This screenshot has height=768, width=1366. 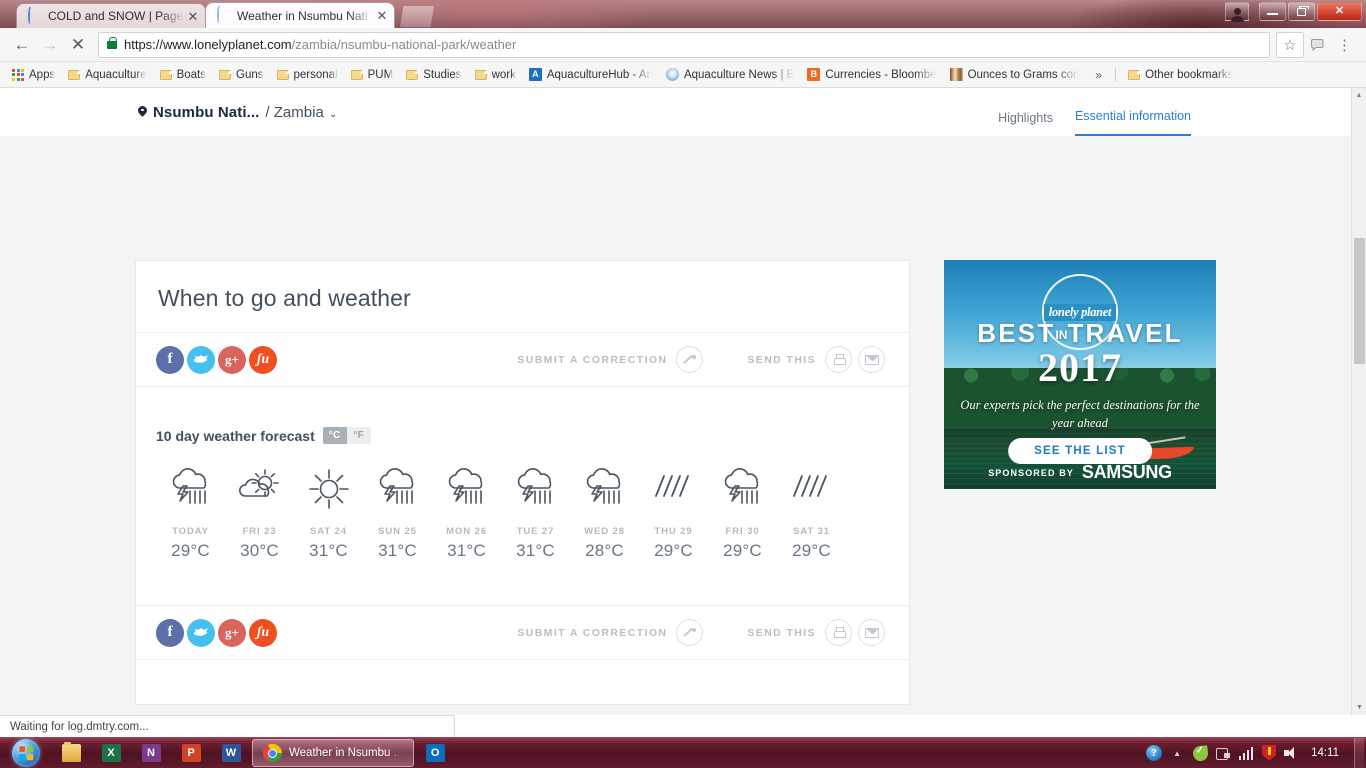 What do you see at coordinates (231, 753) in the screenshot?
I see `taskbar-word: W` at bounding box center [231, 753].